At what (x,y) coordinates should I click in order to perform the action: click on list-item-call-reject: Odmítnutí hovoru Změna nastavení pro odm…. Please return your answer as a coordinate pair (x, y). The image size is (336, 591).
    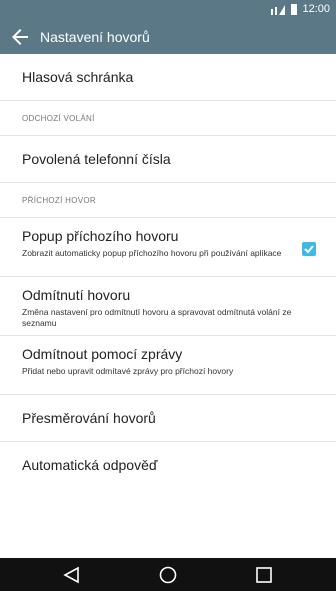
    Looking at the image, I should click on (168, 306).